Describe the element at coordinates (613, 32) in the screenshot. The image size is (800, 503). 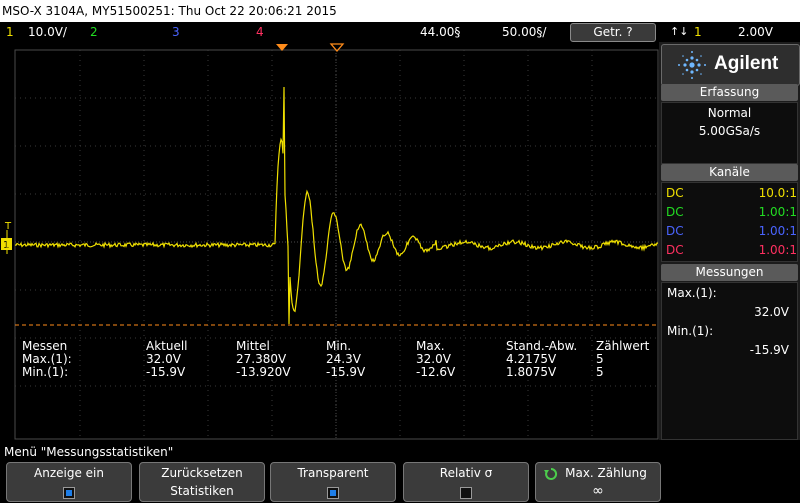
I see `trigger-status-button: Getr. ?` at that location.